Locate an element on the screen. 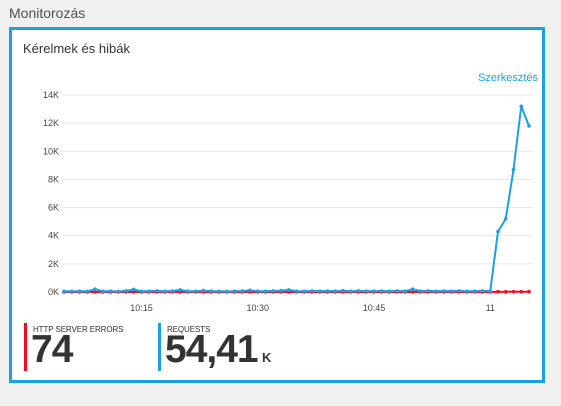 This screenshot has height=406, width=561. x-tick-label: 10:15 is located at coordinates (141, 308).